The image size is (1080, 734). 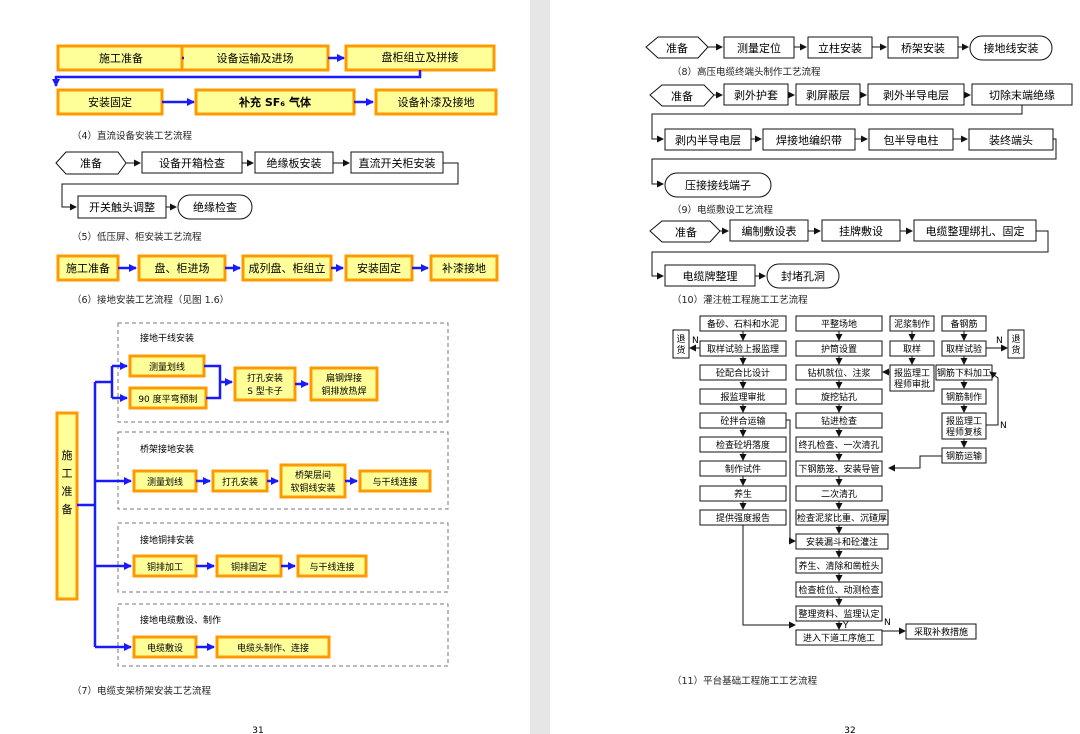 What do you see at coordinates (718, 185) in the screenshot?
I see `f9-box-10: 压接接线端子` at bounding box center [718, 185].